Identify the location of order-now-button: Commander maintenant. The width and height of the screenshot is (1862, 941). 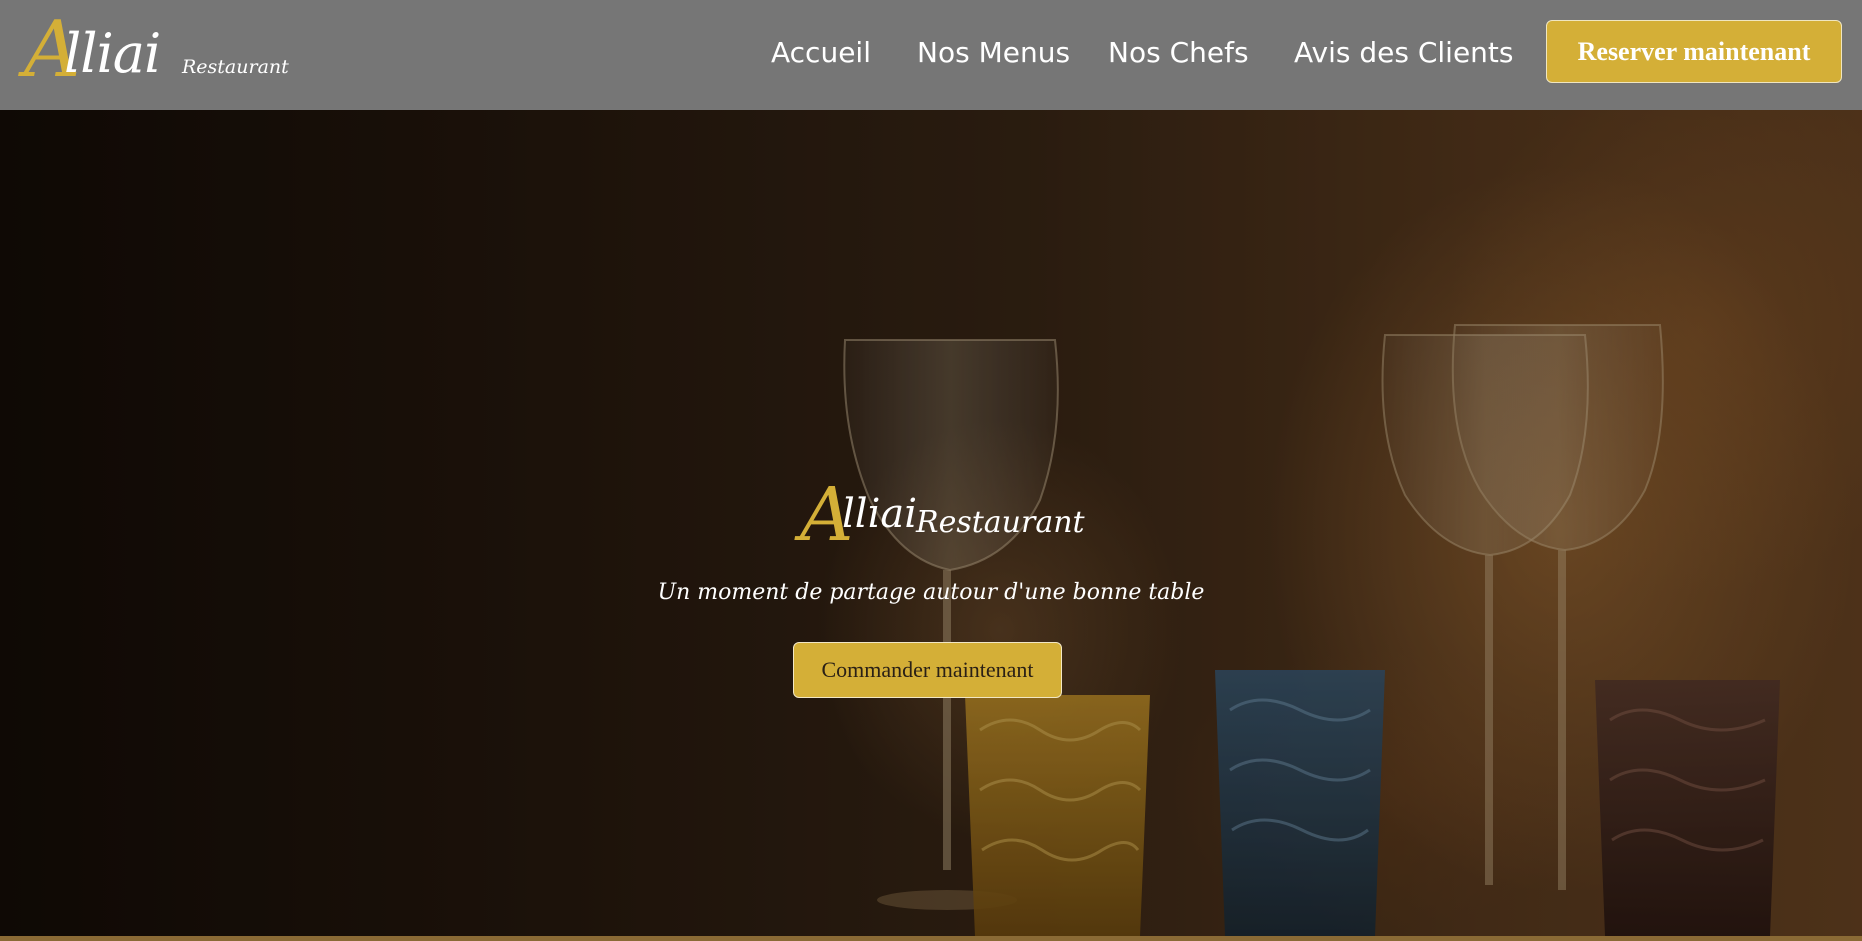
(927, 670).